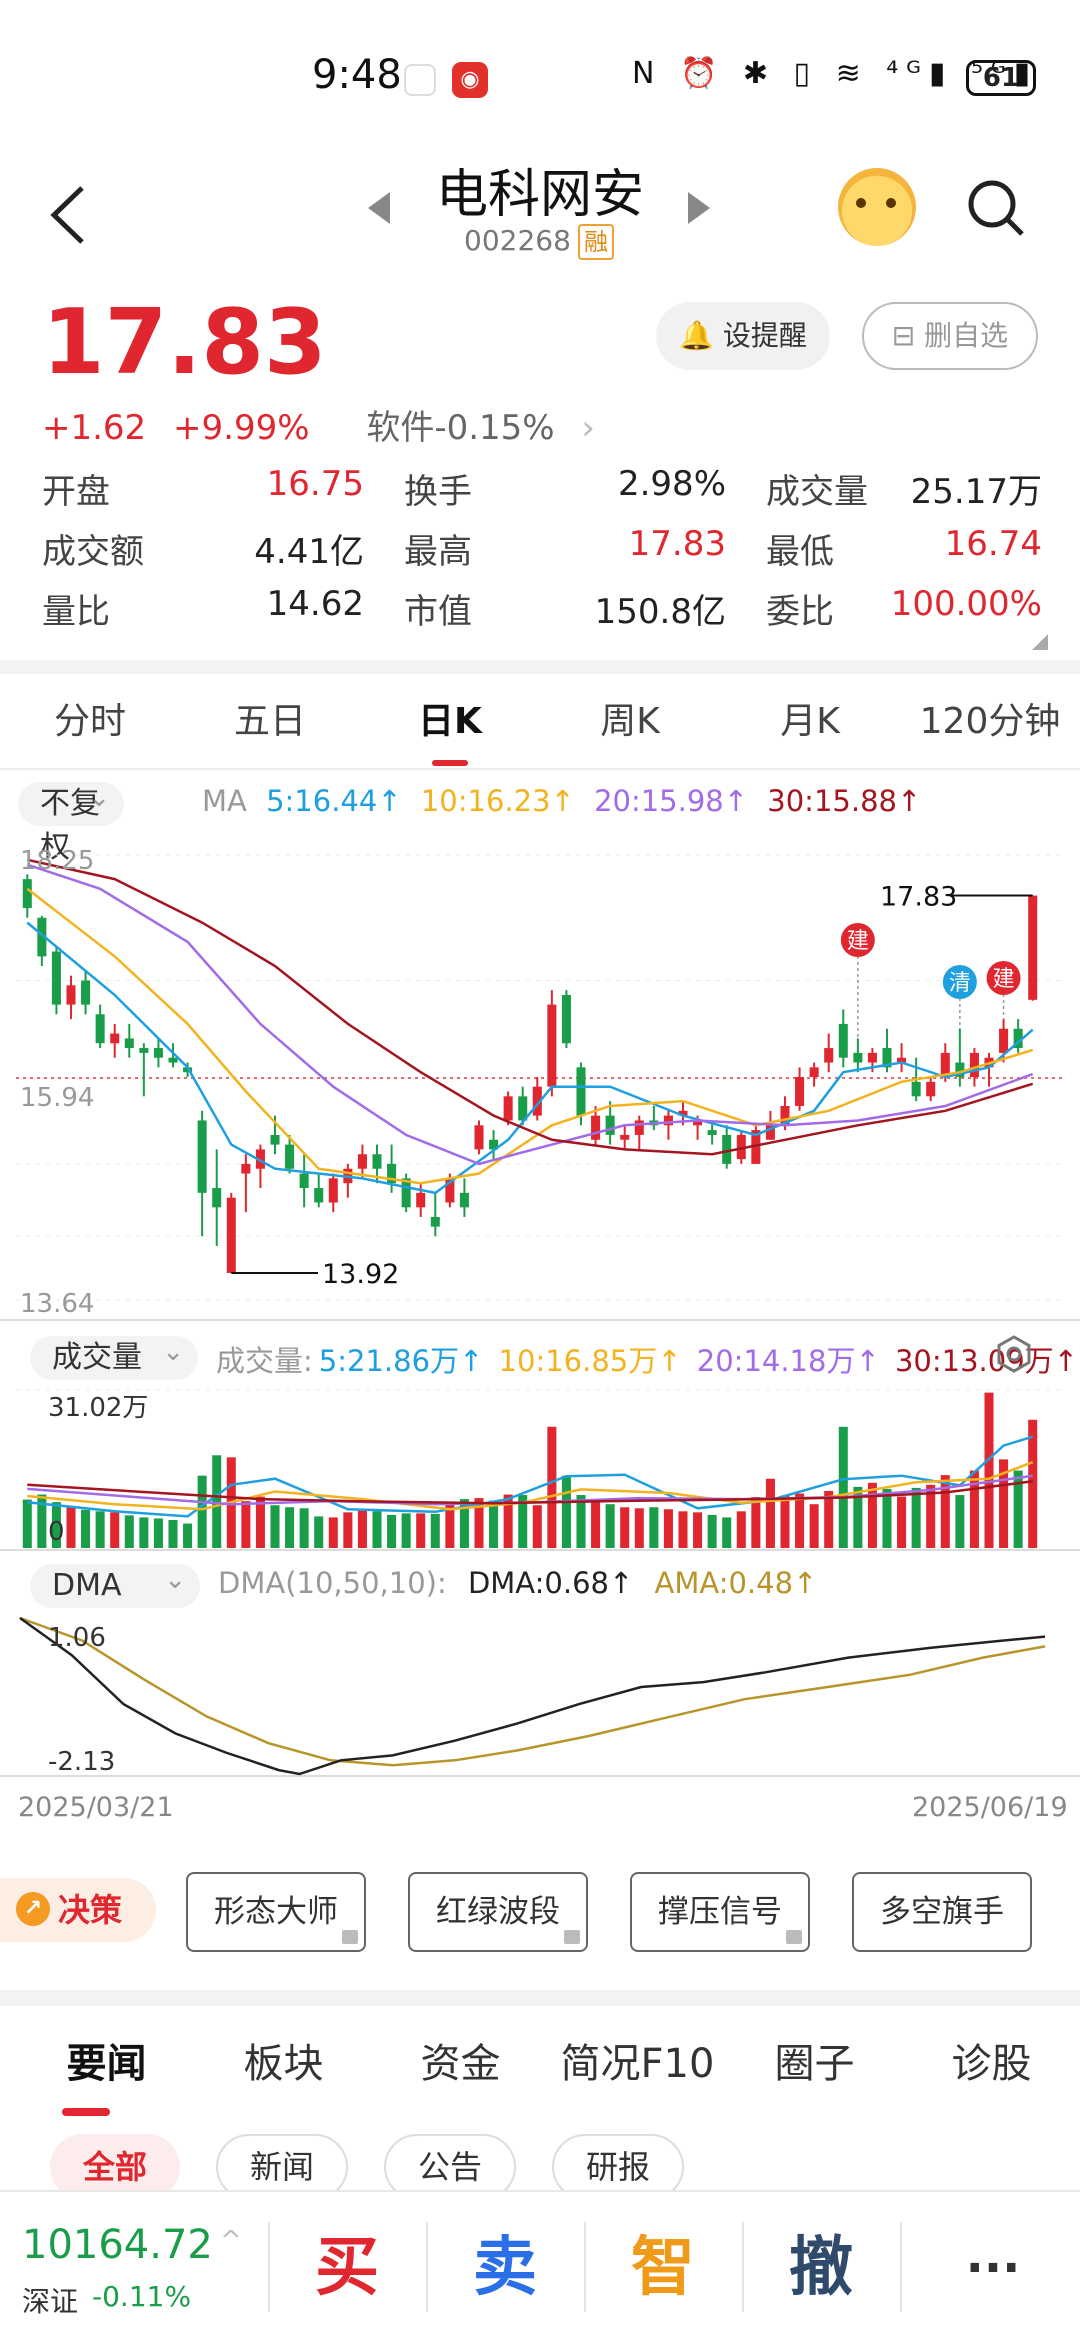 Image resolution: width=1080 pixels, height=2340 pixels. What do you see at coordinates (990, 728) in the screenshot?
I see `period-tab: 120分钟` at bounding box center [990, 728].